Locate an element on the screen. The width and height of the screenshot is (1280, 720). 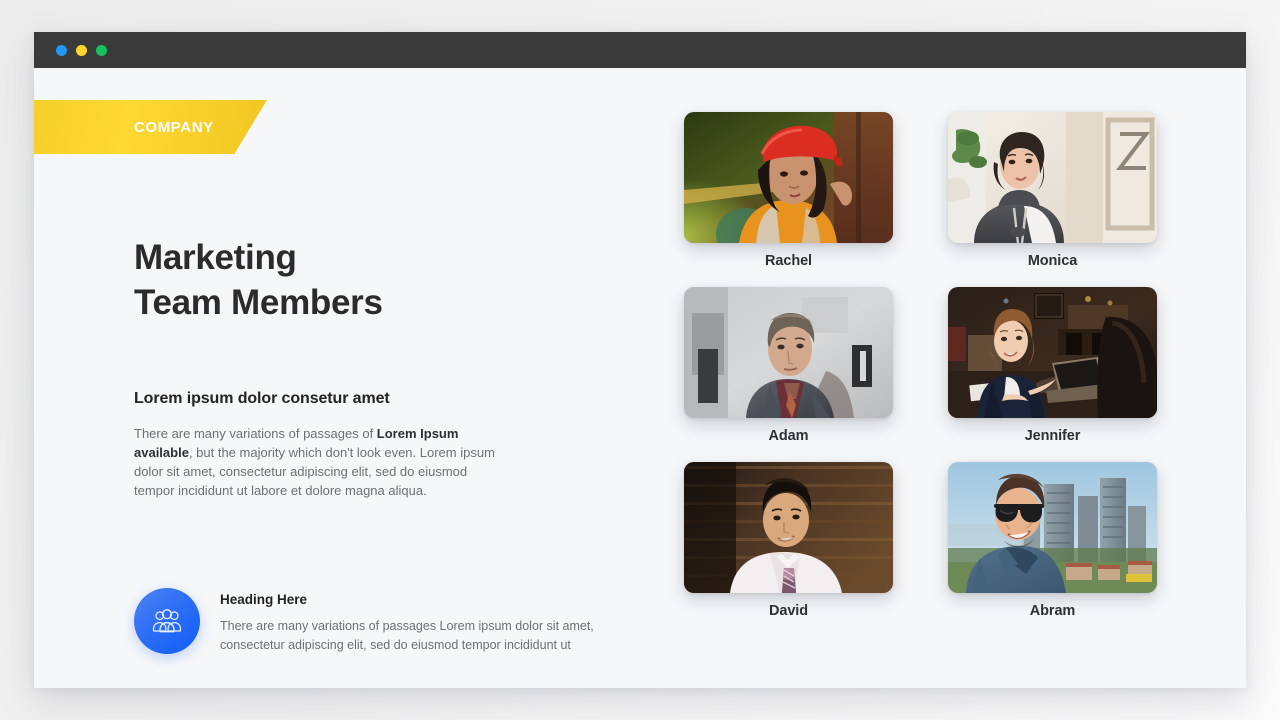
browser-titlebar is located at coordinates (640, 50).